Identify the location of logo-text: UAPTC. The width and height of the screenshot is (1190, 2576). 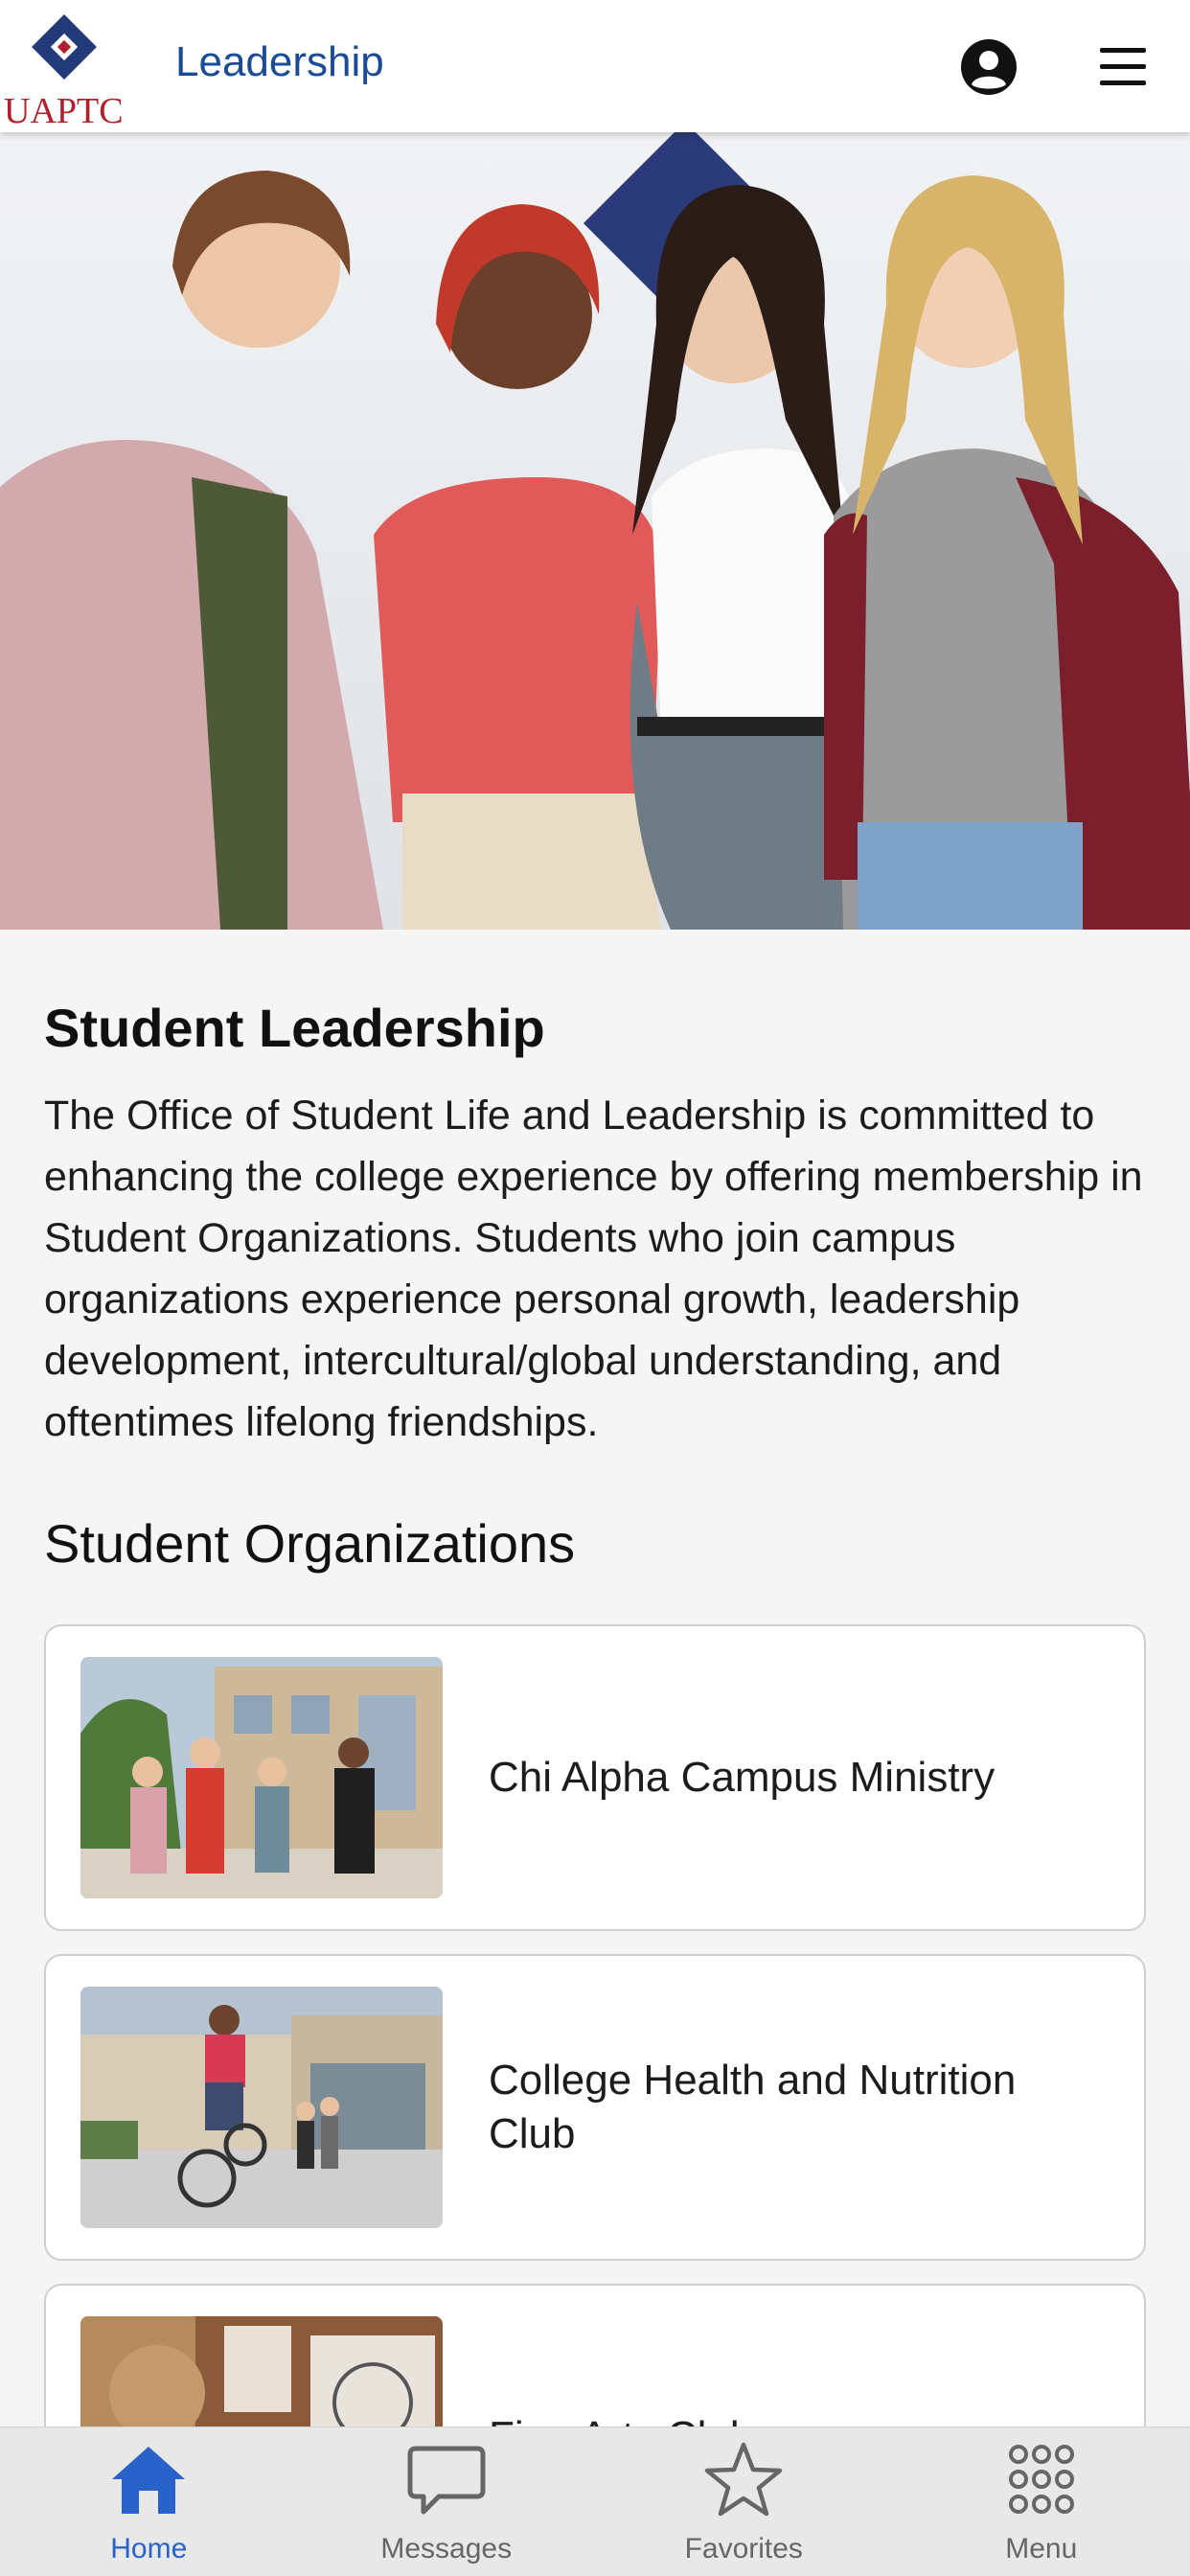
(64, 111).